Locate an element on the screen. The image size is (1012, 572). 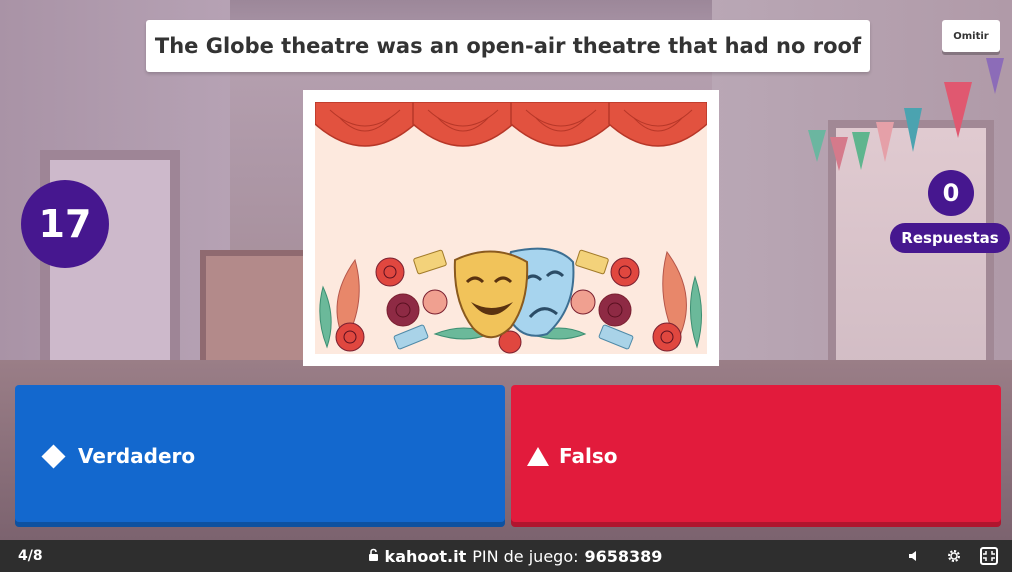
gear-icon is located at coordinates (954, 556).